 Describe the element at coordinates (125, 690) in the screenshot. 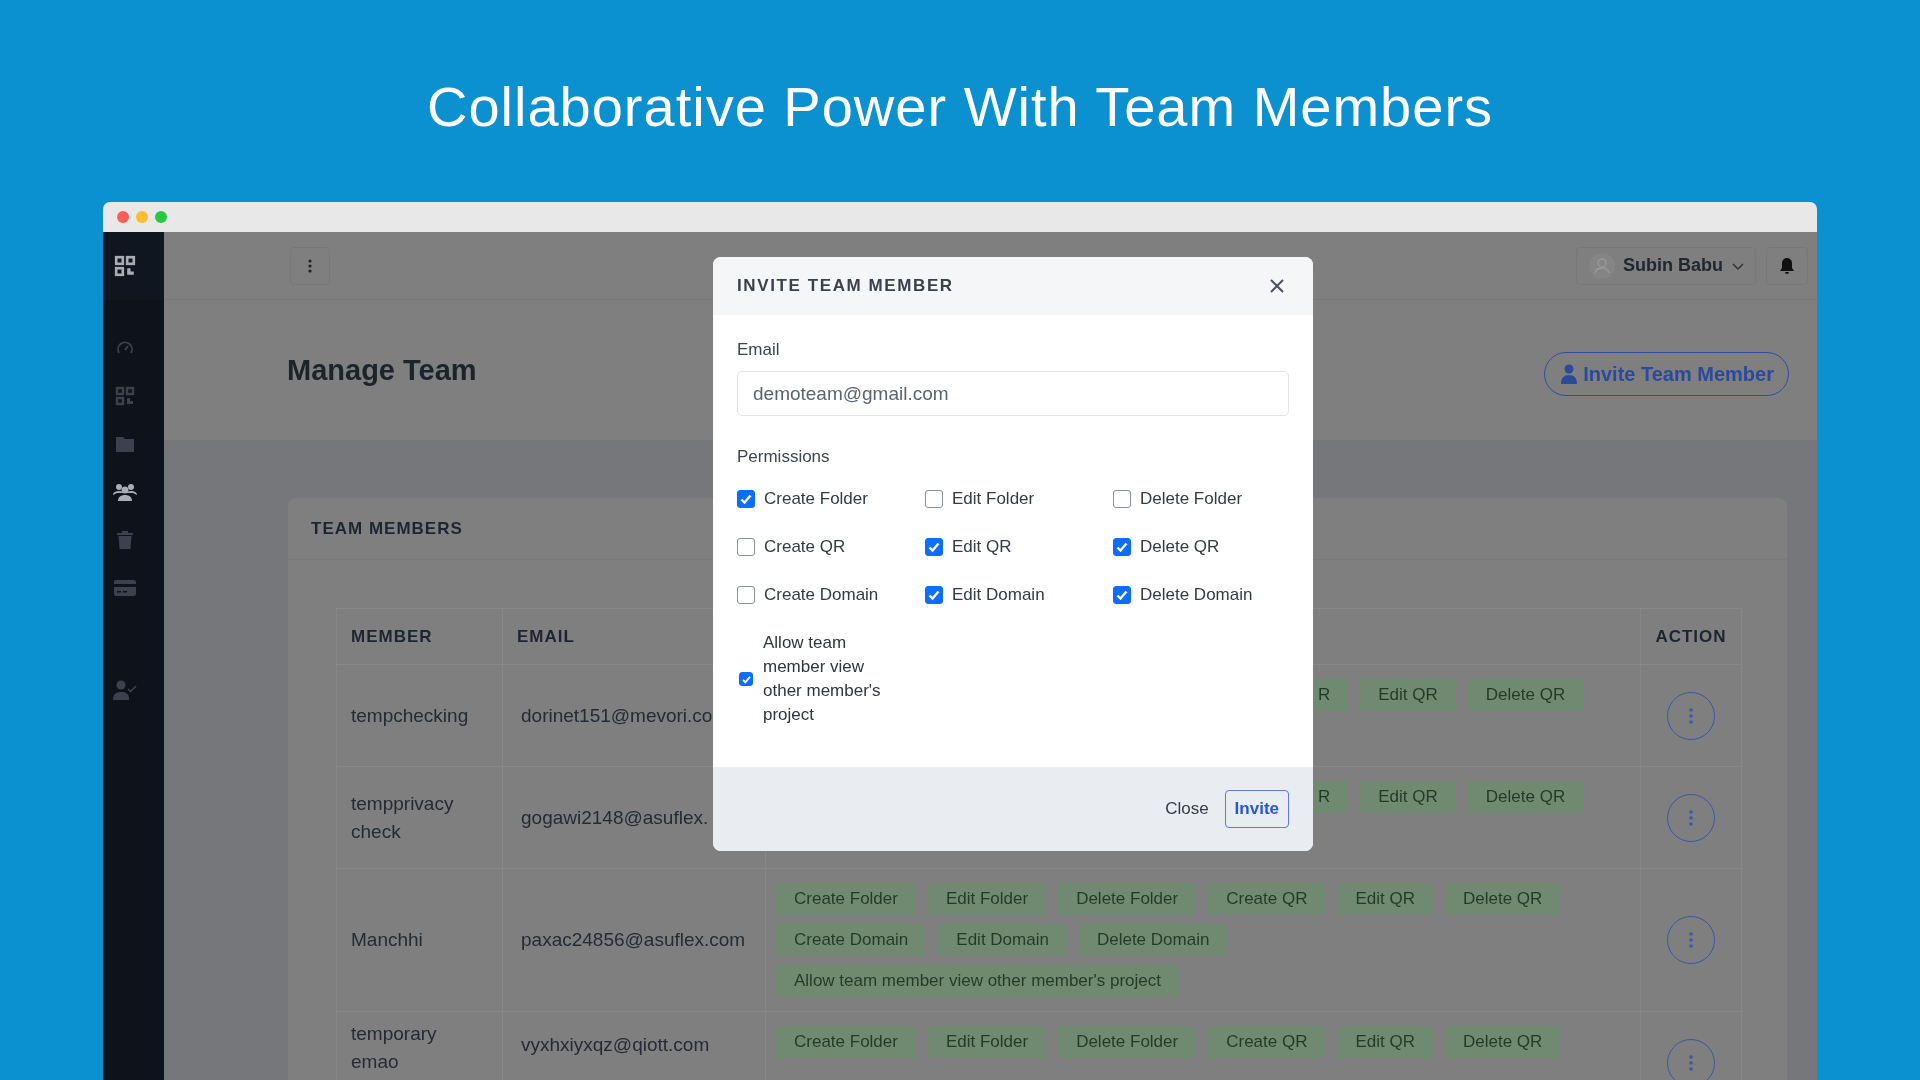

I see `user-check-icon` at that location.